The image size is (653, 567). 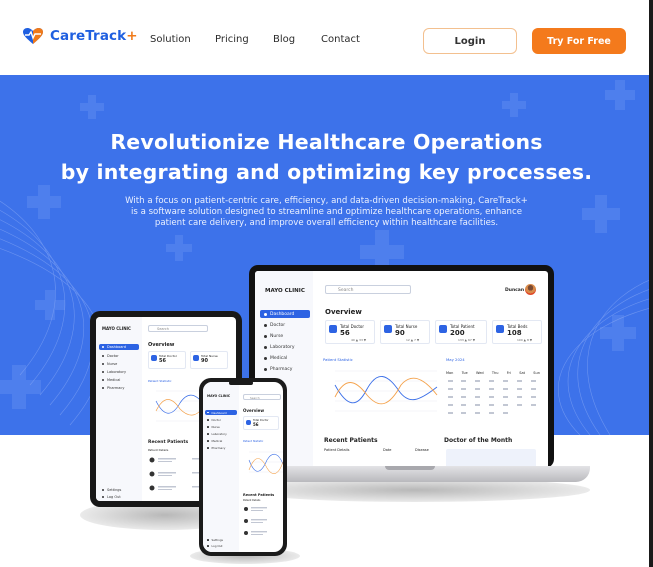 I want to click on phone-sidebar-medical: Medical, so click(x=214, y=441).